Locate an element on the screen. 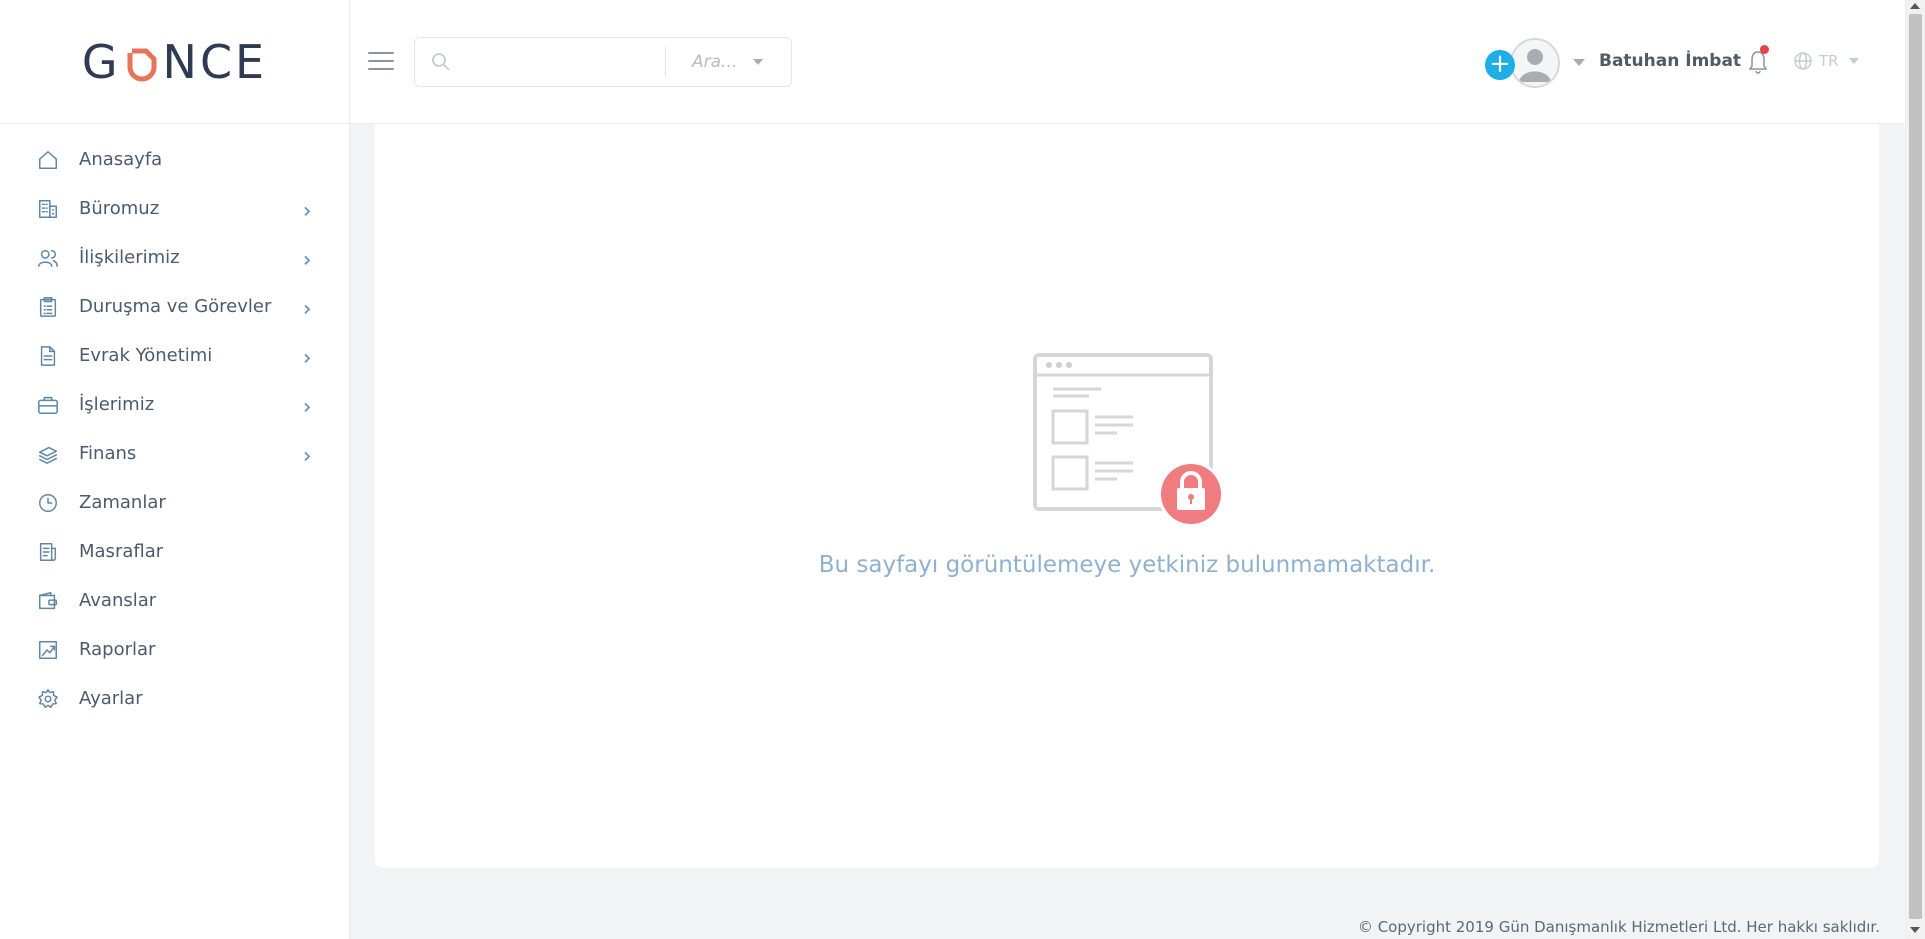 This screenshot has height=939, width=1925. clock-icon is located at coordinates (48, 503).